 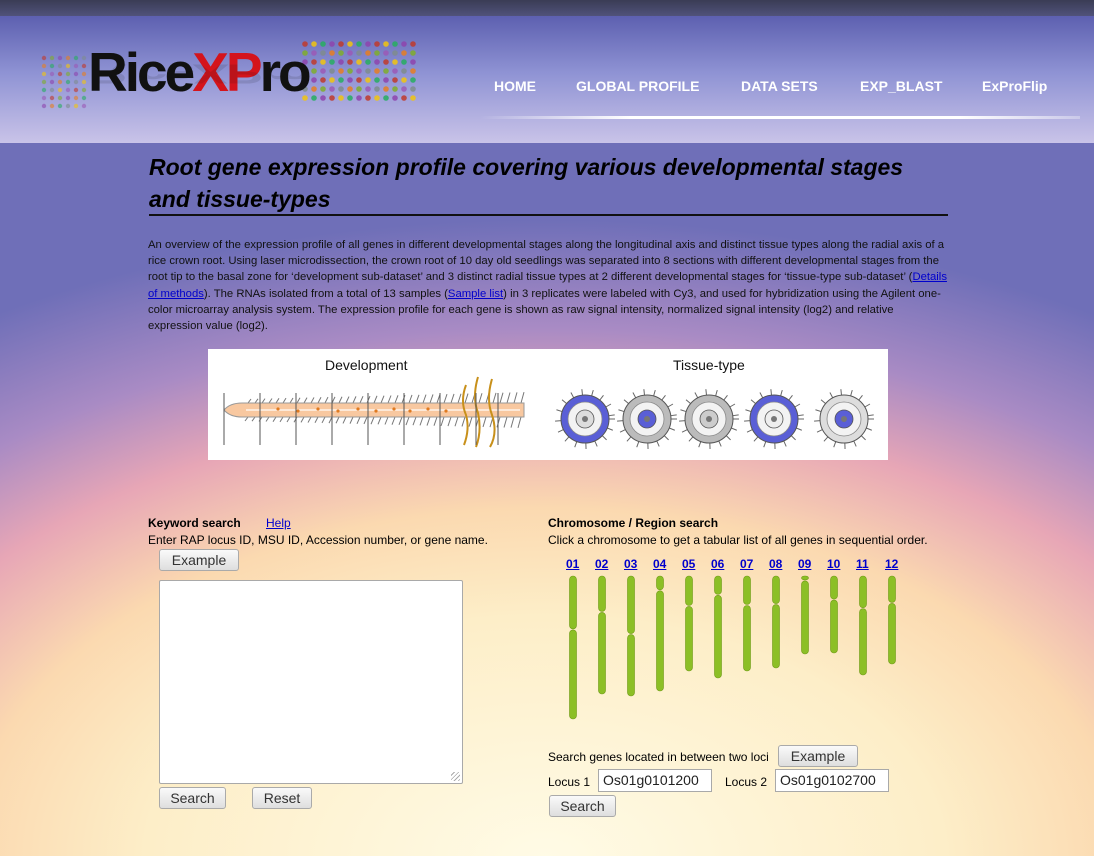 What do you see at coordinates (833, 564) in the screenshot?
I see `chromosome-link-10: 10` at bounding box center [833, 564].